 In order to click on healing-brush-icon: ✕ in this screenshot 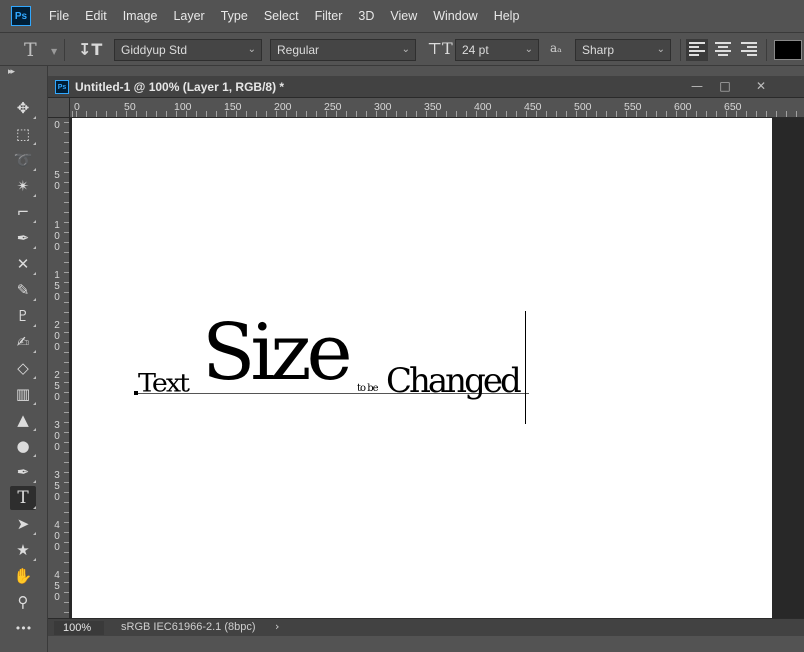, I will do `click(23, 264)`.